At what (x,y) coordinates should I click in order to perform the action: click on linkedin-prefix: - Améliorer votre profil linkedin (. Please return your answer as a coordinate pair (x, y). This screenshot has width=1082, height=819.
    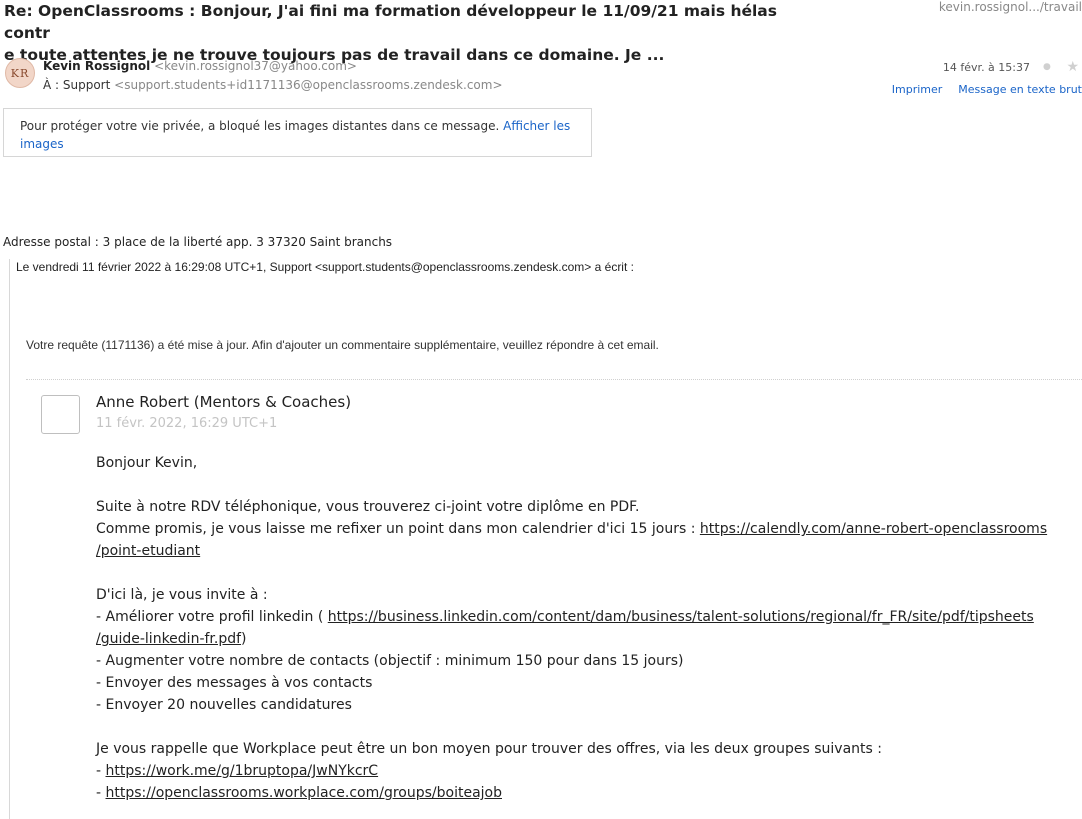
    Looking at the image, I should click on (212, 617).